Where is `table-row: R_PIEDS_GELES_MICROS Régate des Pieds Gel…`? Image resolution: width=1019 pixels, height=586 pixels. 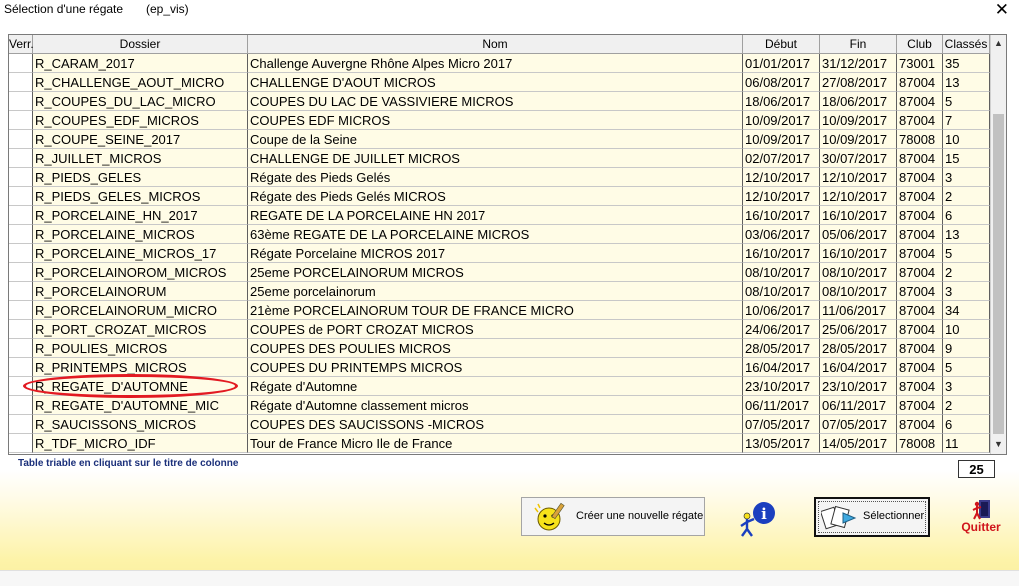 table-row: R_PIEDS_GELES_MICROS Régate des Pieds Gel… is located at coordinates (499, 196).